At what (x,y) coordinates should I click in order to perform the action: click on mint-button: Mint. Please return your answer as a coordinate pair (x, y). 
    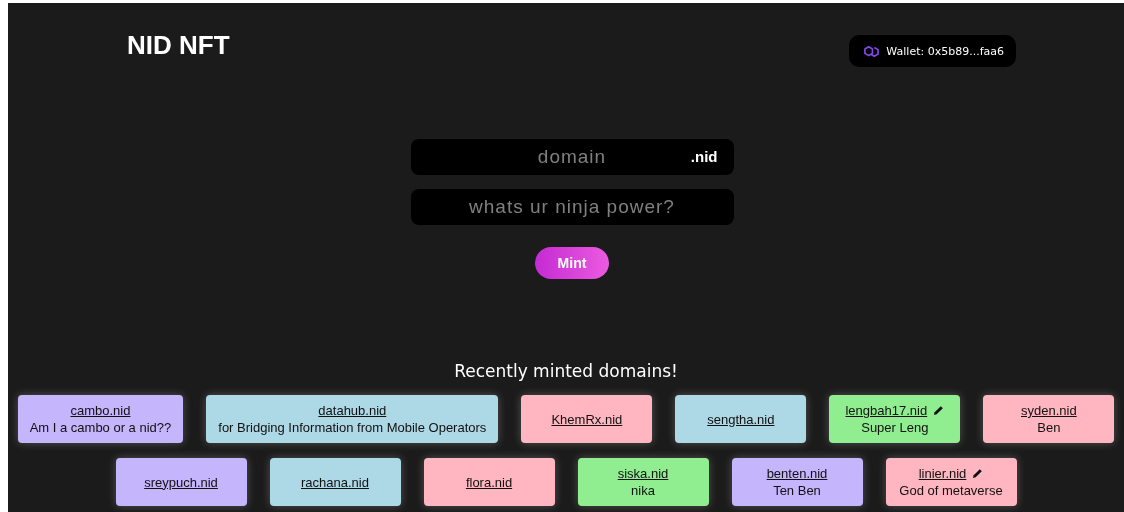
    Looking at the image, I should click on (572, 263).